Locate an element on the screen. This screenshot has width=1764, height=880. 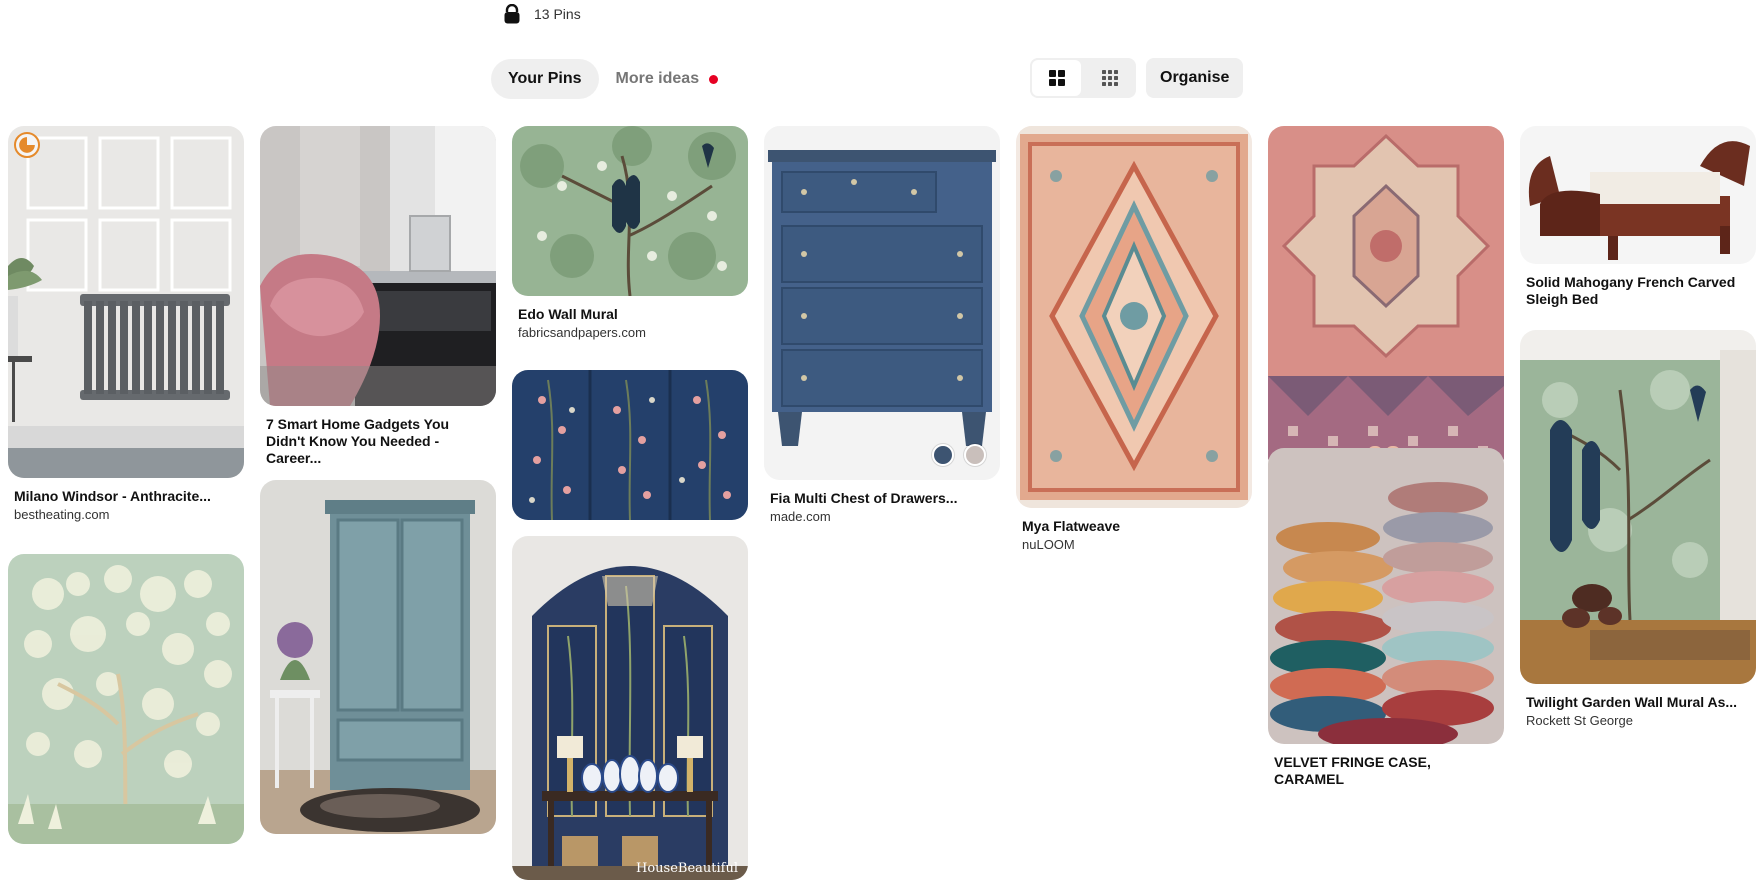
view-toggle is located at coordinates (1083, 78).